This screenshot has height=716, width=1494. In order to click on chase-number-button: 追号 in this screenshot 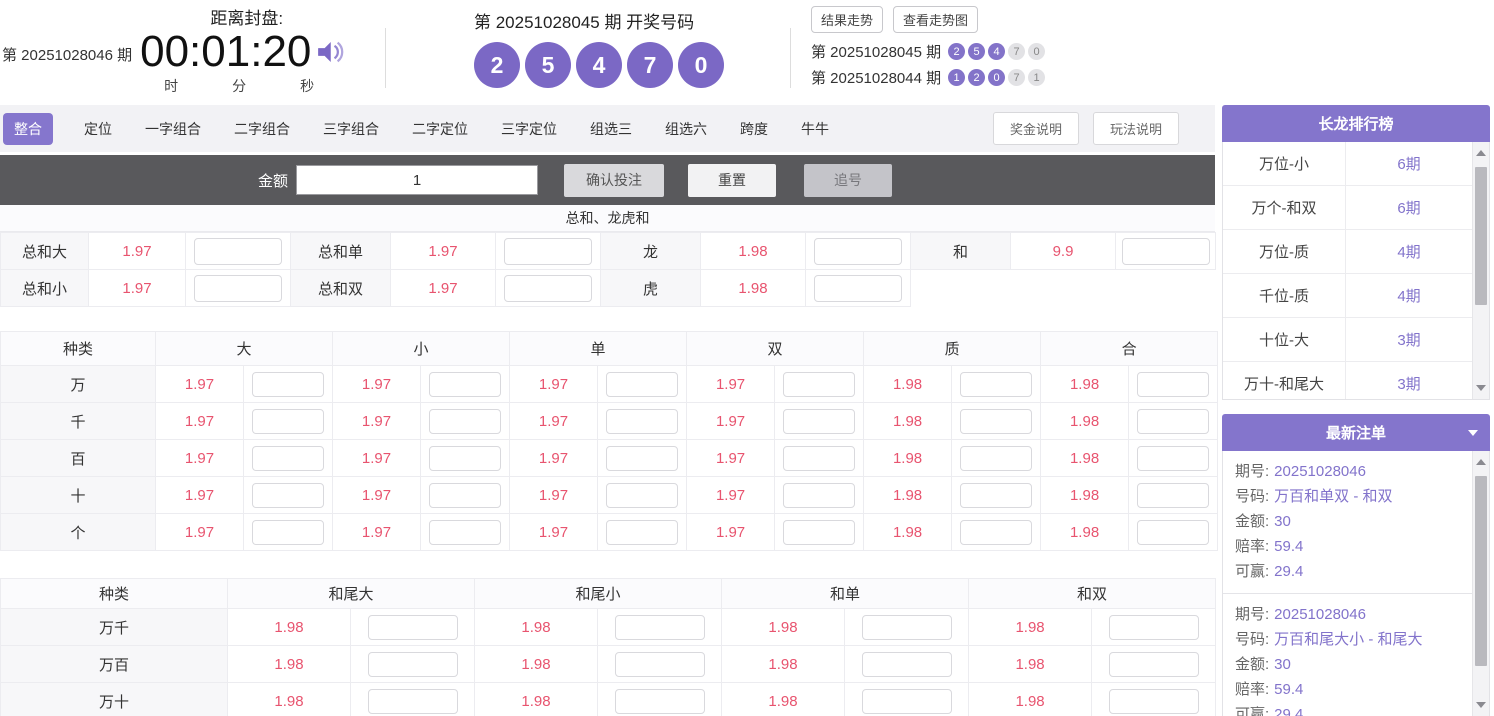, I will do `click(848, 180)`.